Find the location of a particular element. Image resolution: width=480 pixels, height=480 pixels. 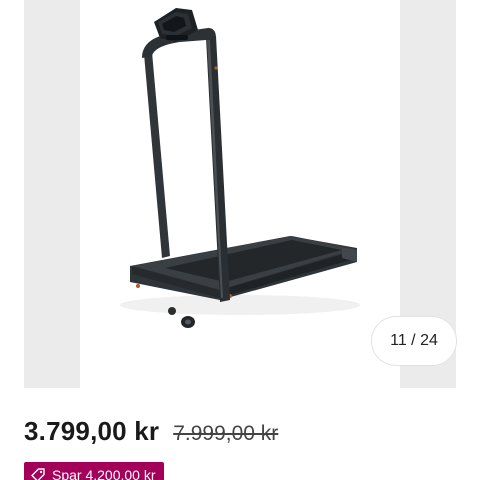

tag-icon is located at coordinates (38, 473).